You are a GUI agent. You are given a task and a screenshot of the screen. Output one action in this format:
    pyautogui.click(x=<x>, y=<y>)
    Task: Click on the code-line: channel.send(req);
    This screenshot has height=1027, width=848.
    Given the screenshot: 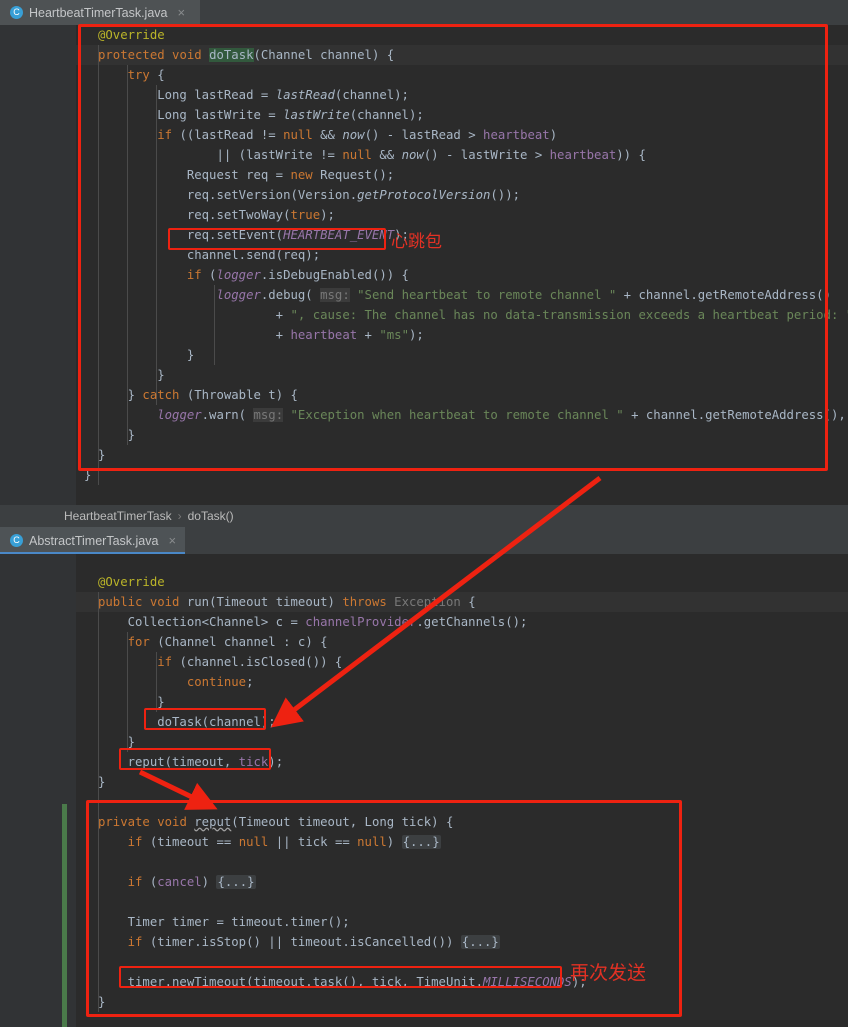 What is the action you would take?
    pyautogui.click(x=209, y=255)
    